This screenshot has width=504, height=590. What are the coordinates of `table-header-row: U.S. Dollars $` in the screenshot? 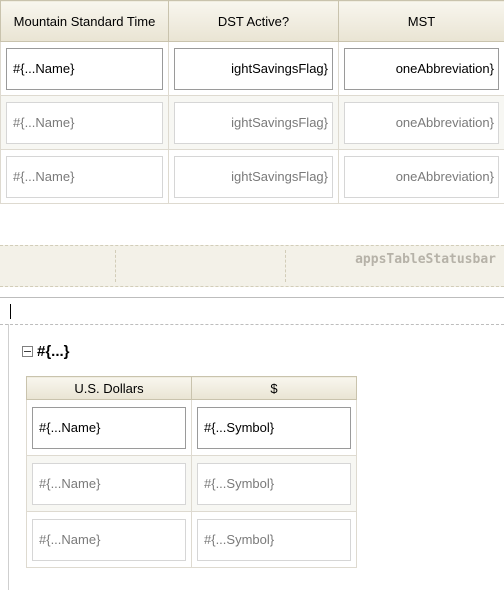 It's located at (191, 388).